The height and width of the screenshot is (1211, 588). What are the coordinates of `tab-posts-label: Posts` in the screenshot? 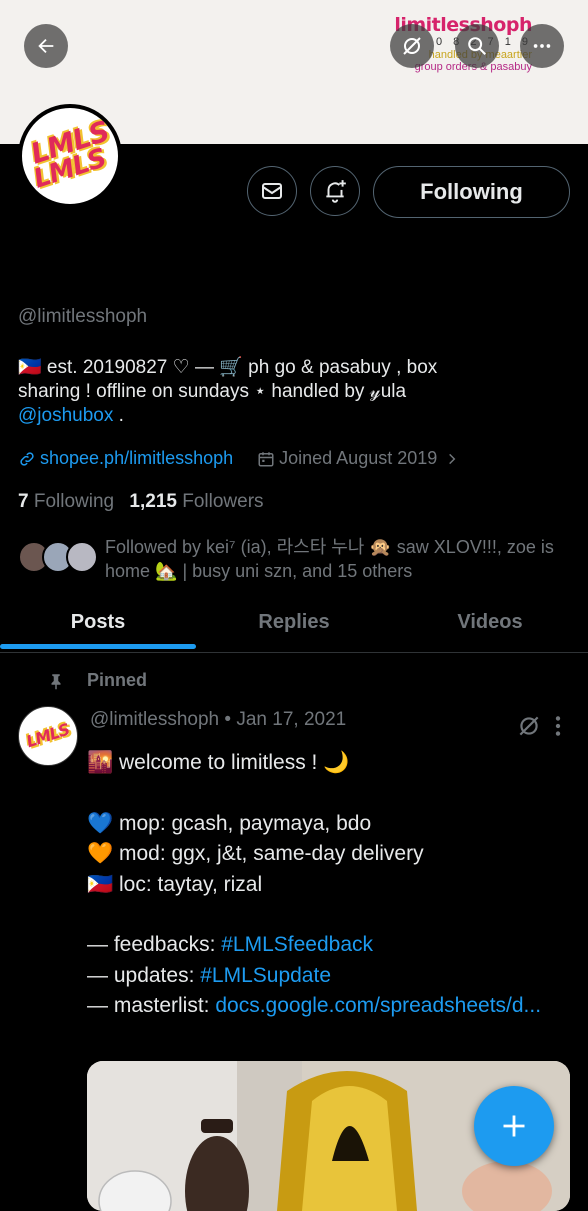 It's located at (98, 621).